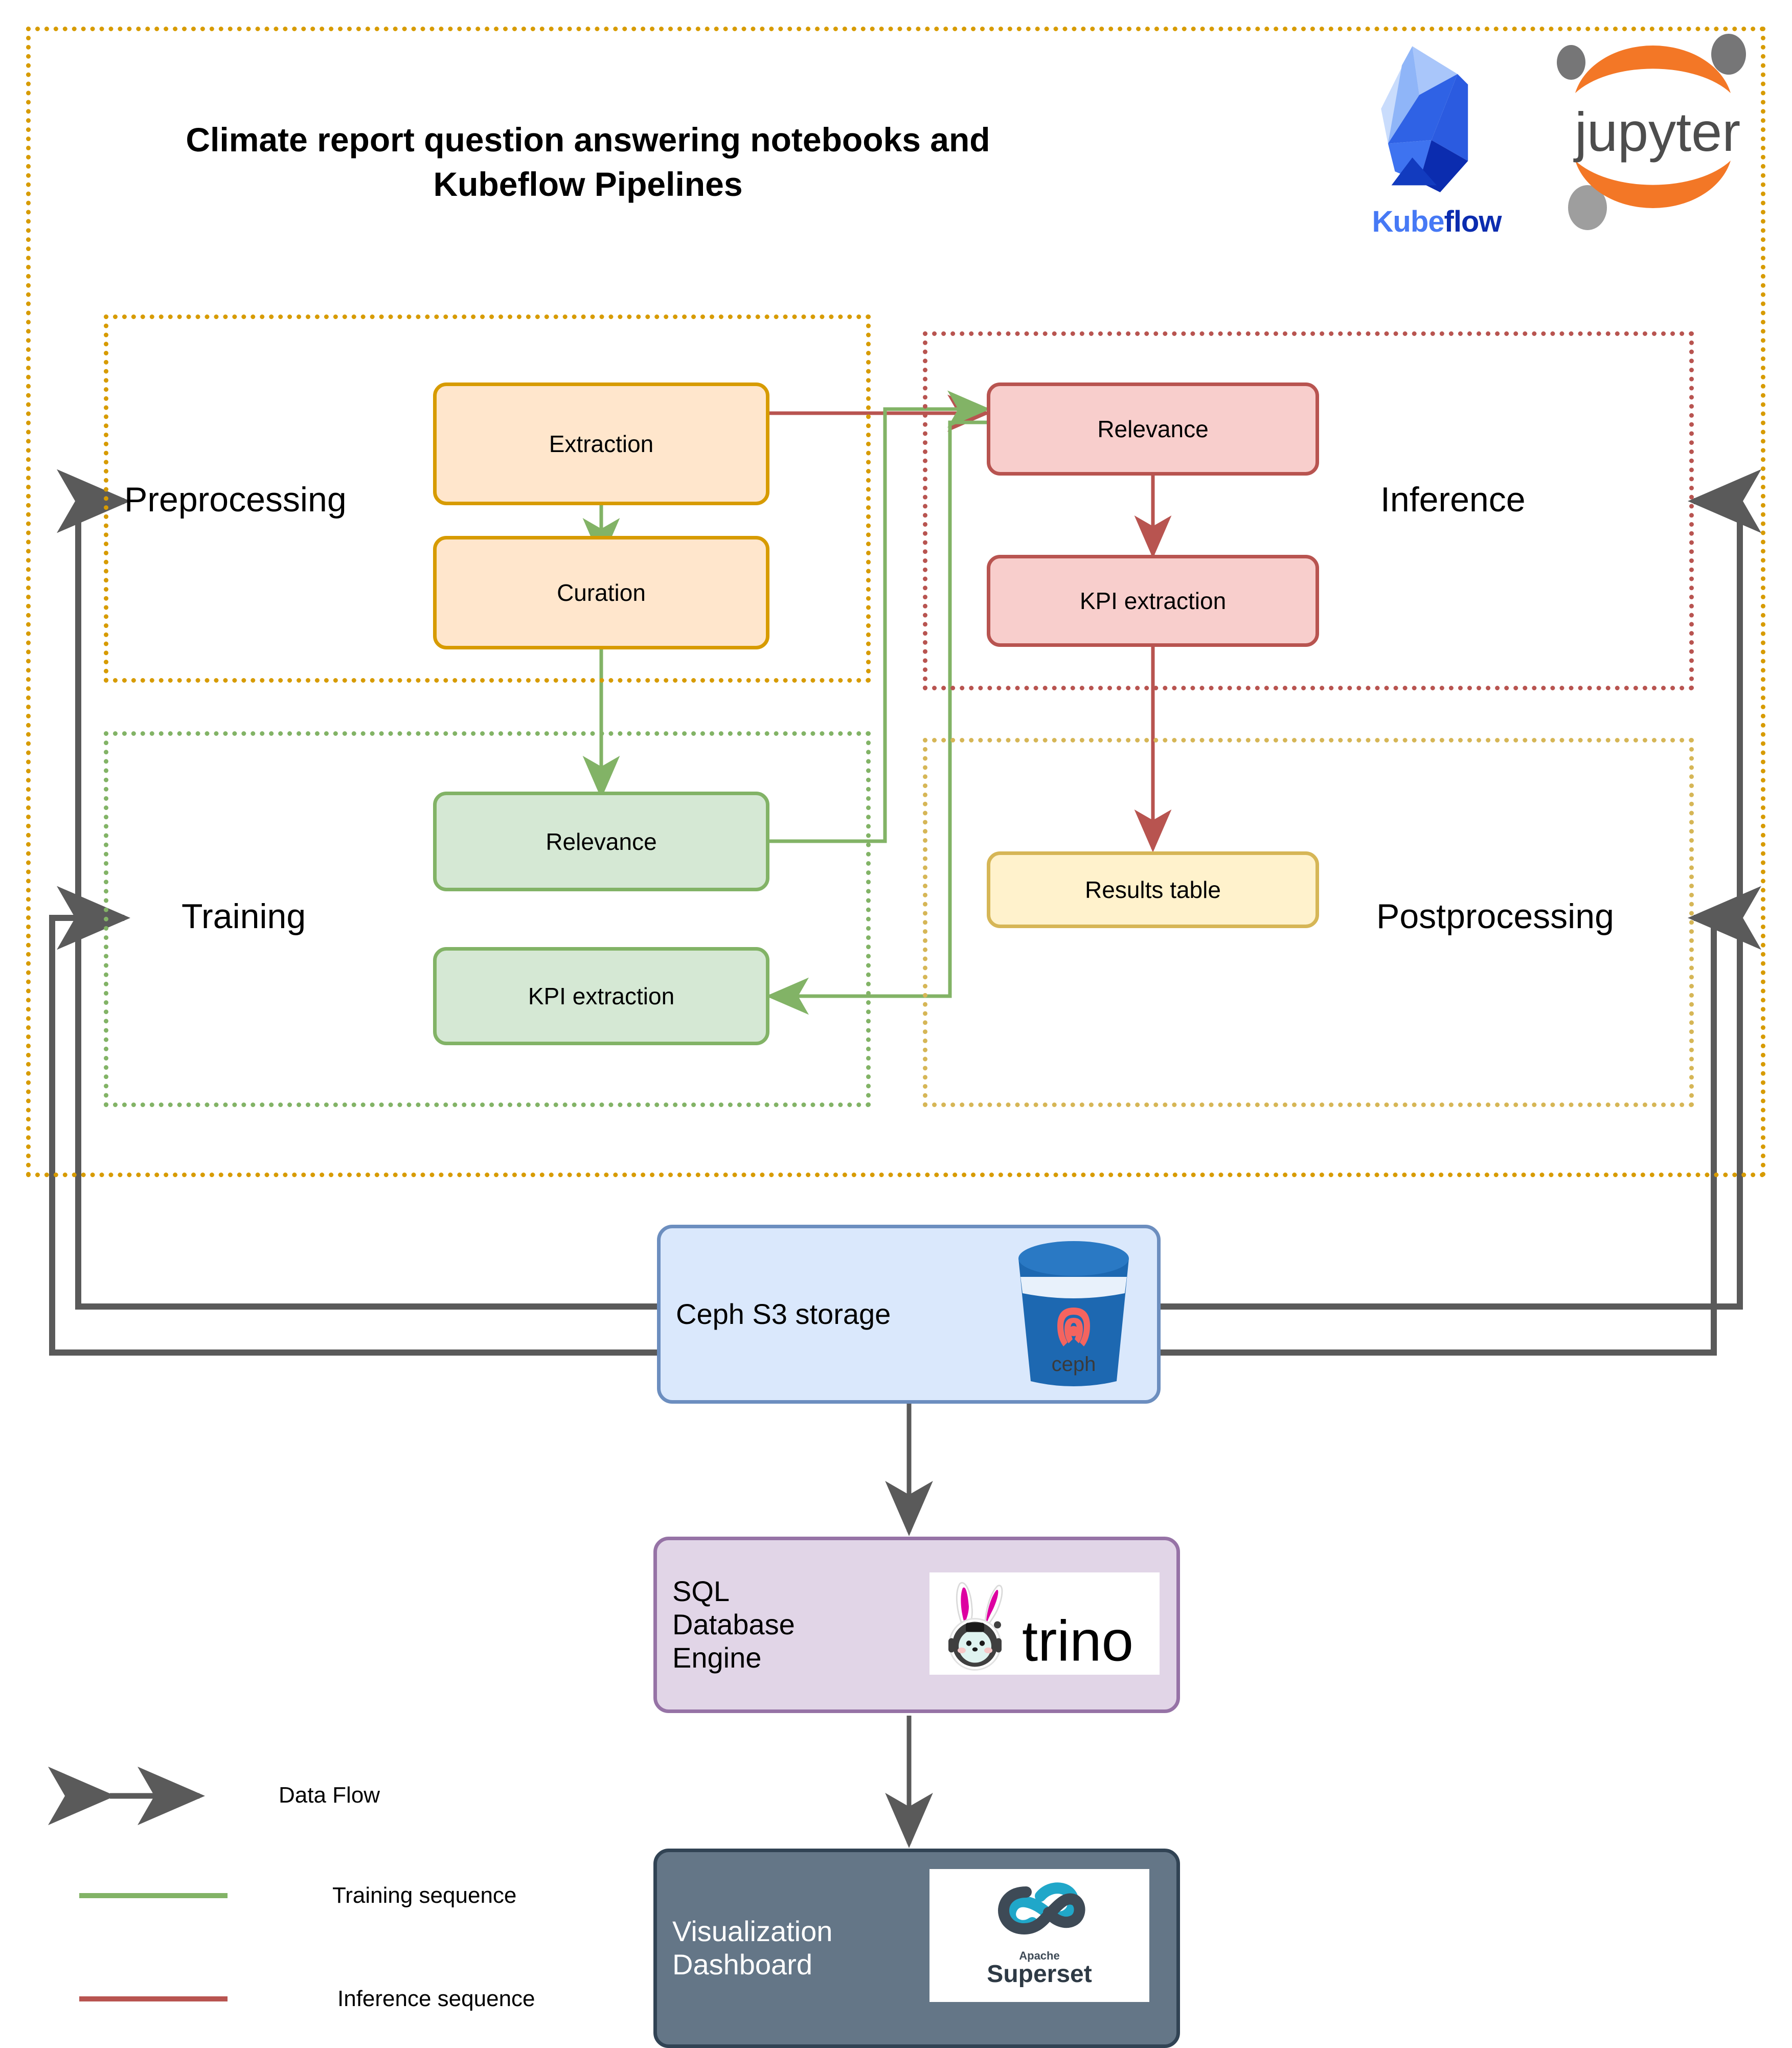 The height and width of the screenshot is (2048, 1792). What do you see at coordinates (1153, 601) in the screenshot?
I see `node-inference-kpi-extraction: KPI extraction` at bounding box center [1153, 601].